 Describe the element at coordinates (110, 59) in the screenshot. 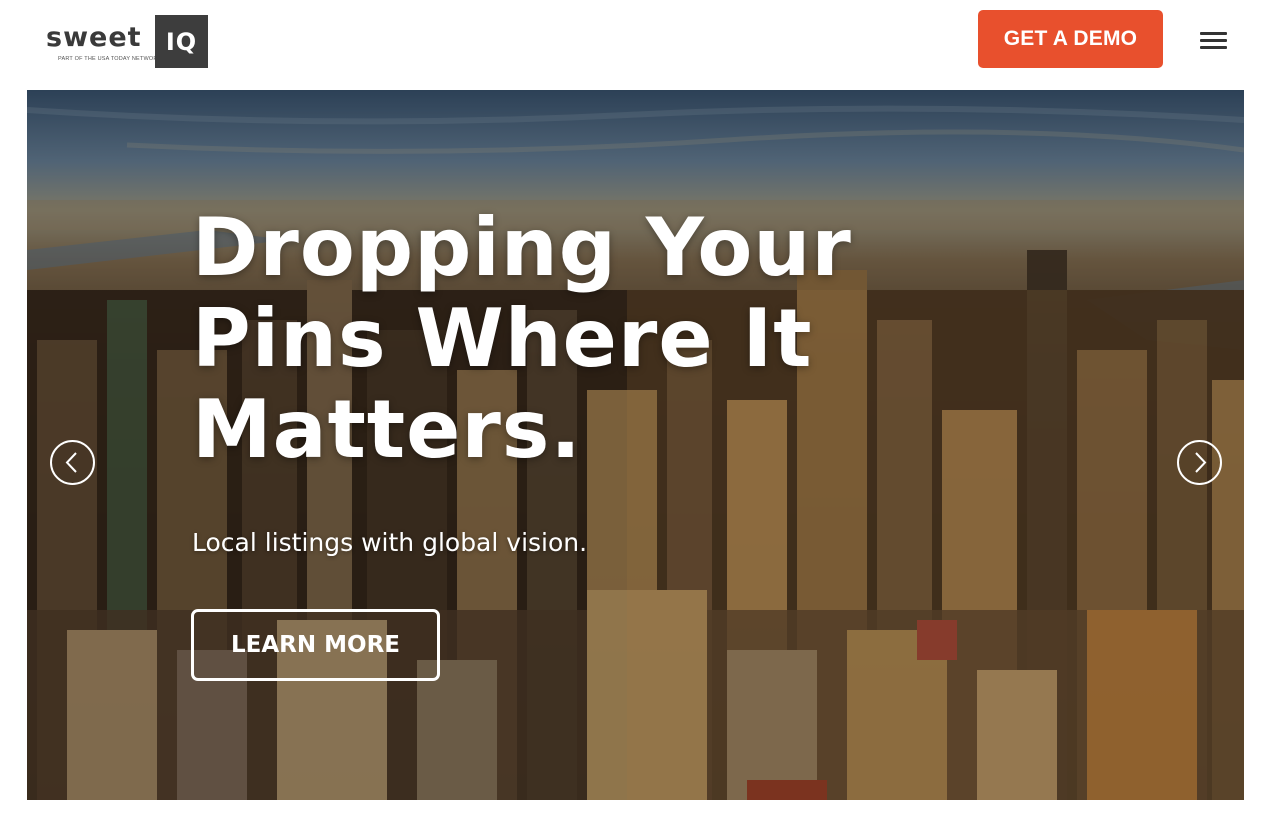

I see `logo-tagline: PART OF THE USA TODAY NETWORK` at that location.